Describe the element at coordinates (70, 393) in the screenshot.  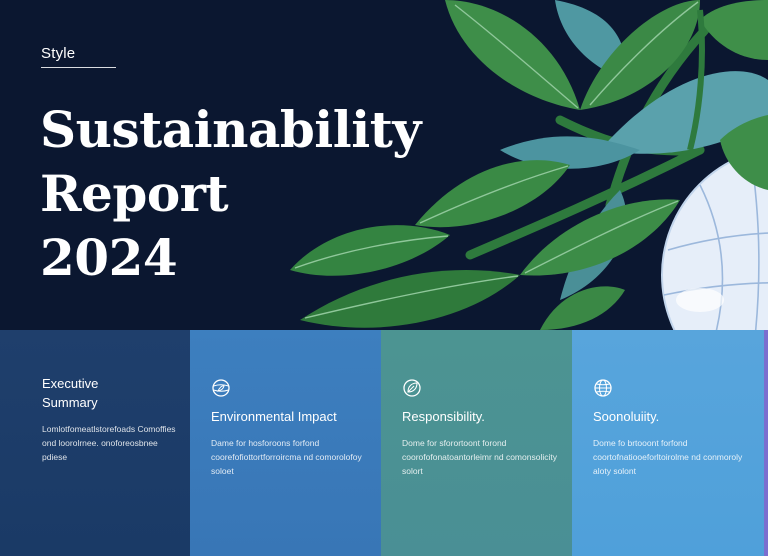
I see `card-title: Executive Summary` at that location.